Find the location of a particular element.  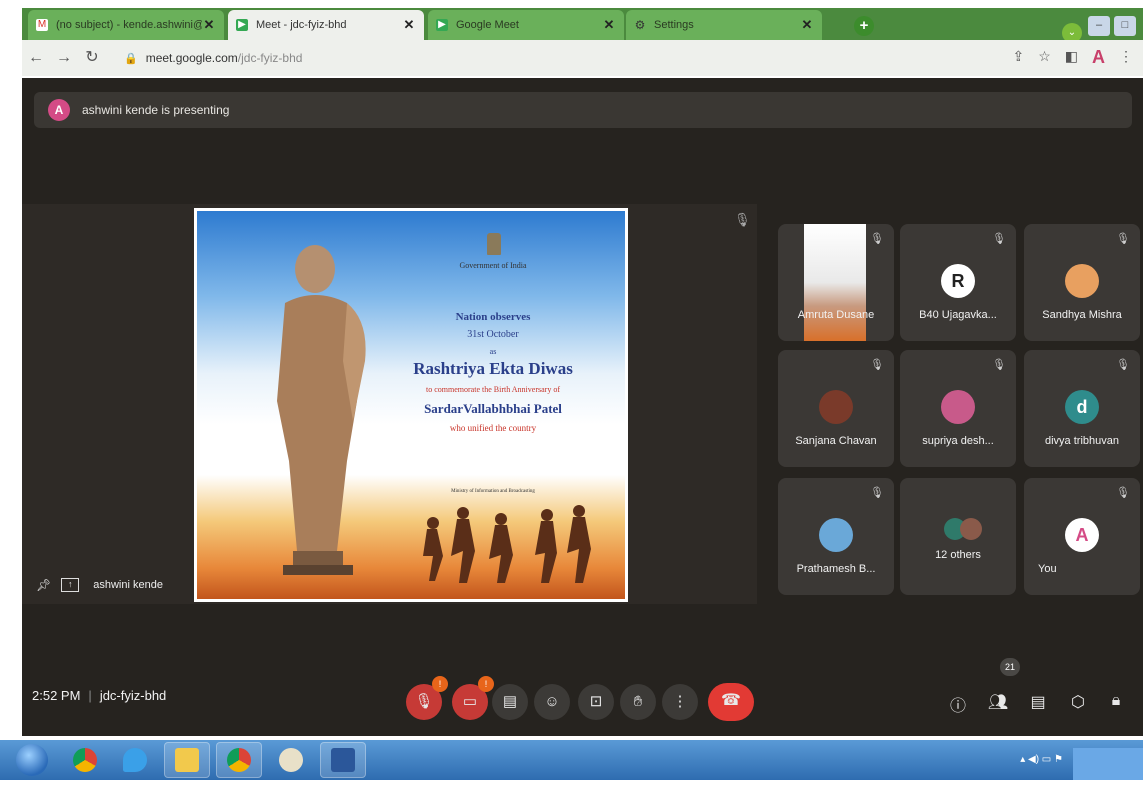

url-field: 🔒 meet.google.com/jdc-fyiz-bhd is located at coordinates (213, 58).